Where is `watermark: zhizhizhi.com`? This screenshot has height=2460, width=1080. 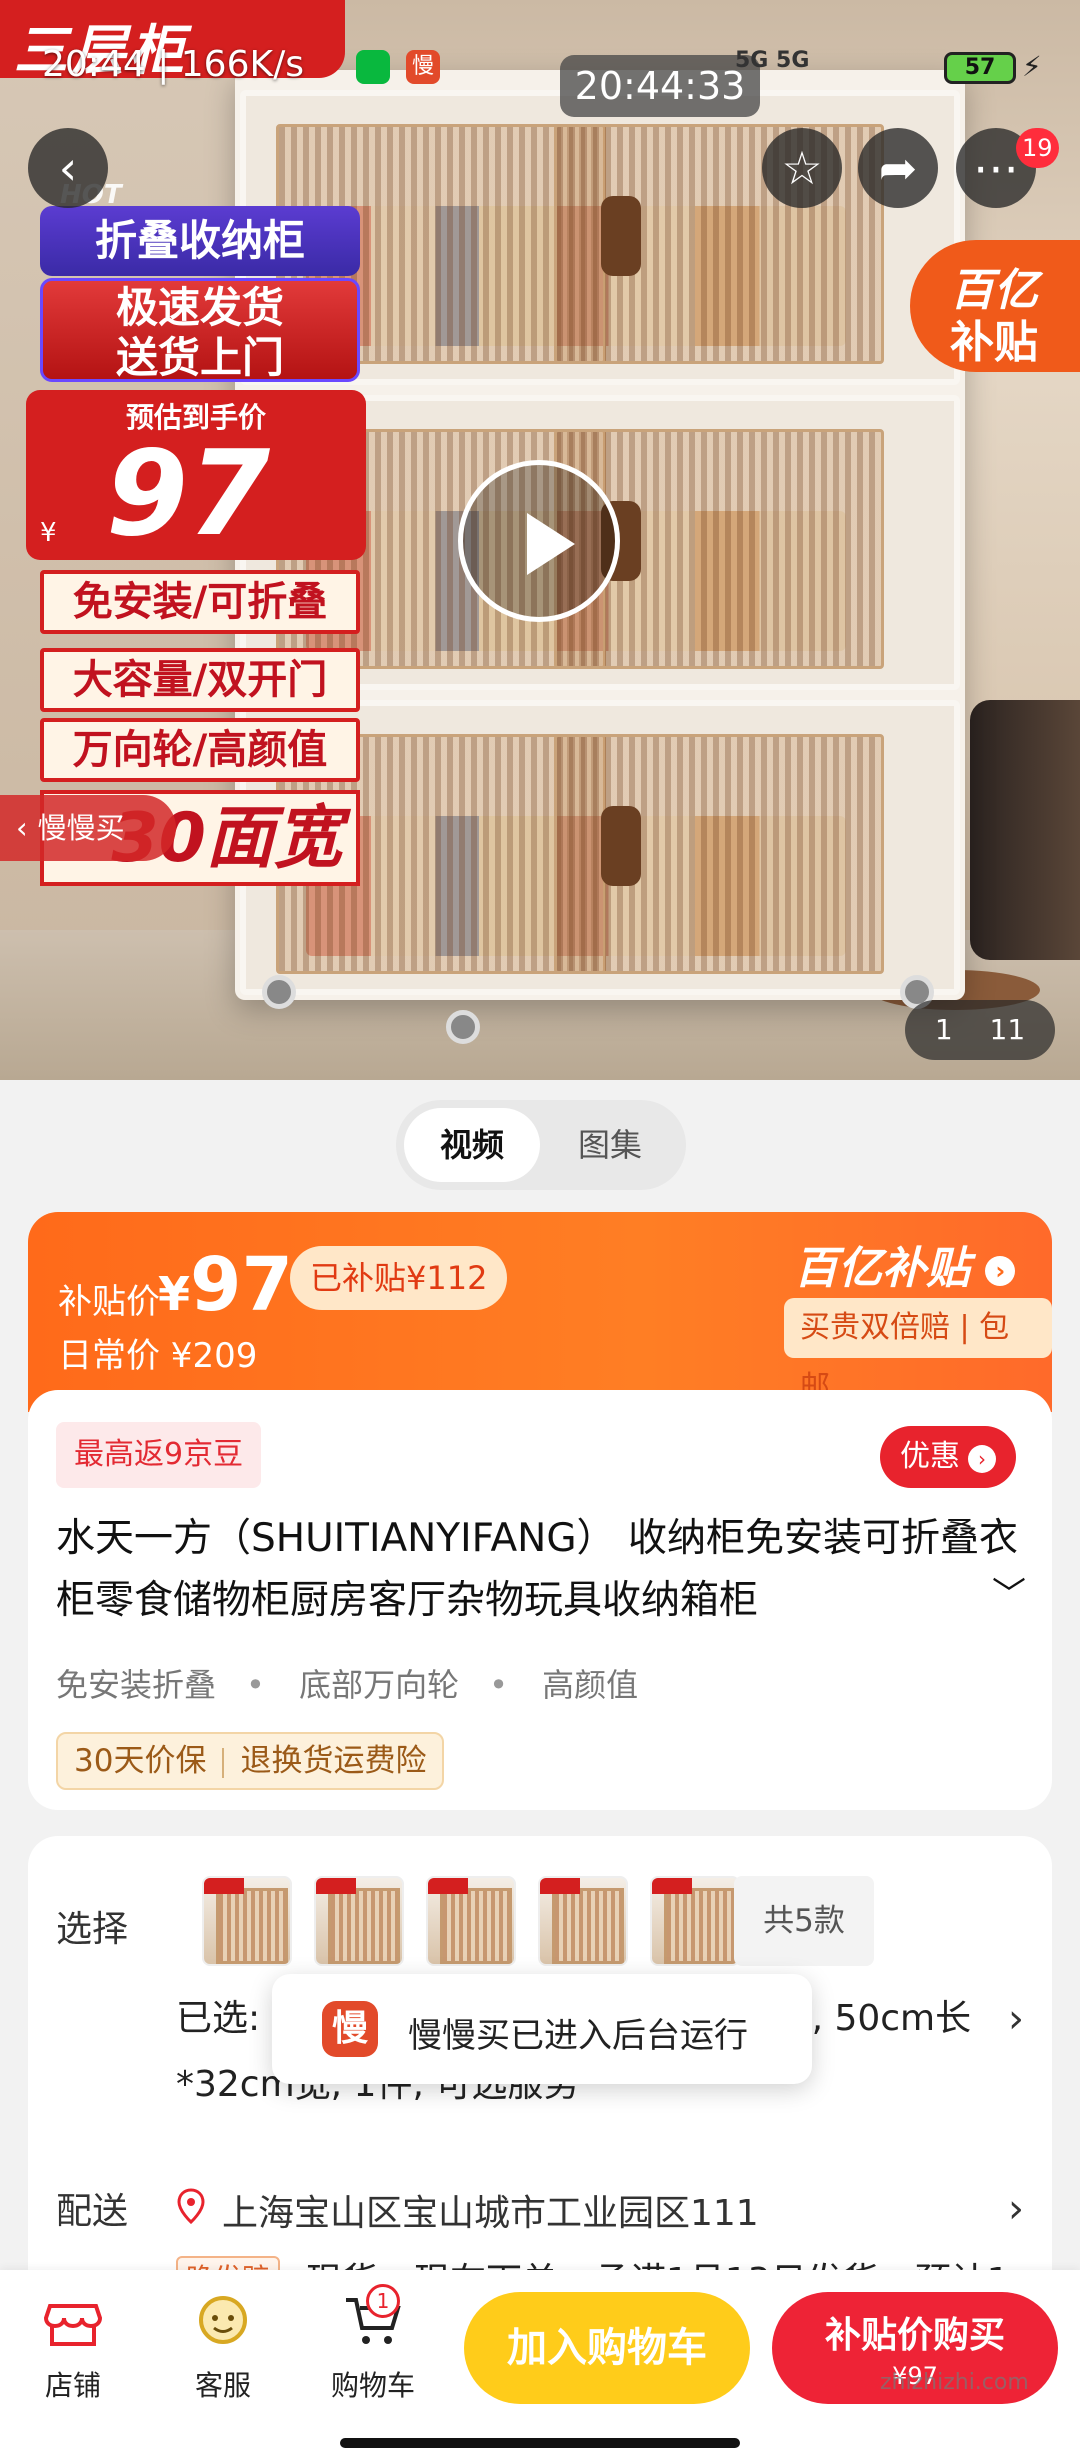
watermark: zhizhizhi.com is located at coordinates (954, 2382).